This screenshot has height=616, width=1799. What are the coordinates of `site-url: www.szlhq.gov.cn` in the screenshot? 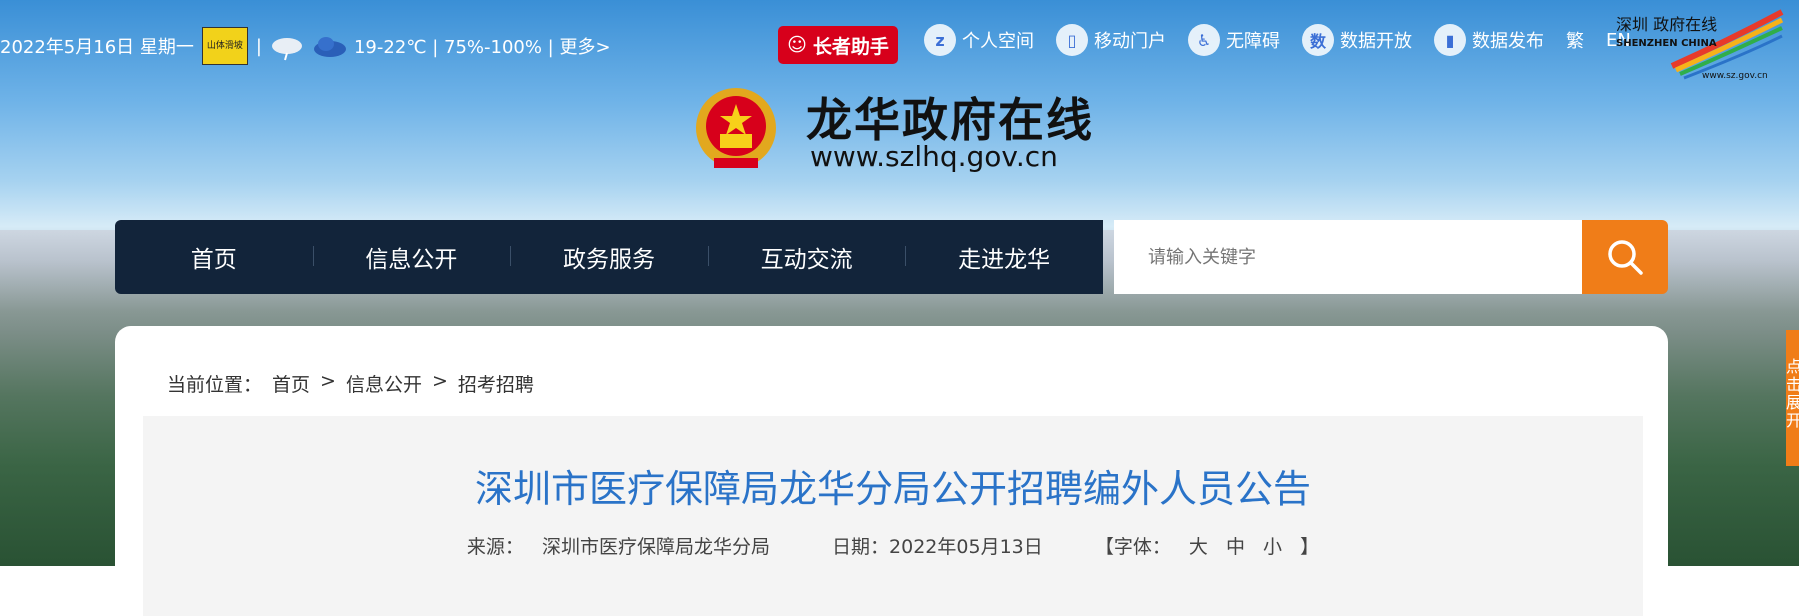 It's located at (934, 156).